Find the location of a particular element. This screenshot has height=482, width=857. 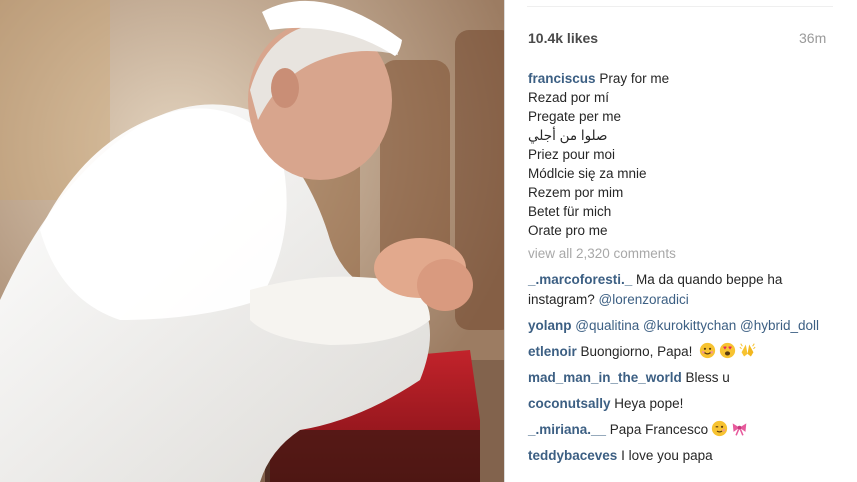

comment-username: teddybaceves is located at coordinates (572, 455).